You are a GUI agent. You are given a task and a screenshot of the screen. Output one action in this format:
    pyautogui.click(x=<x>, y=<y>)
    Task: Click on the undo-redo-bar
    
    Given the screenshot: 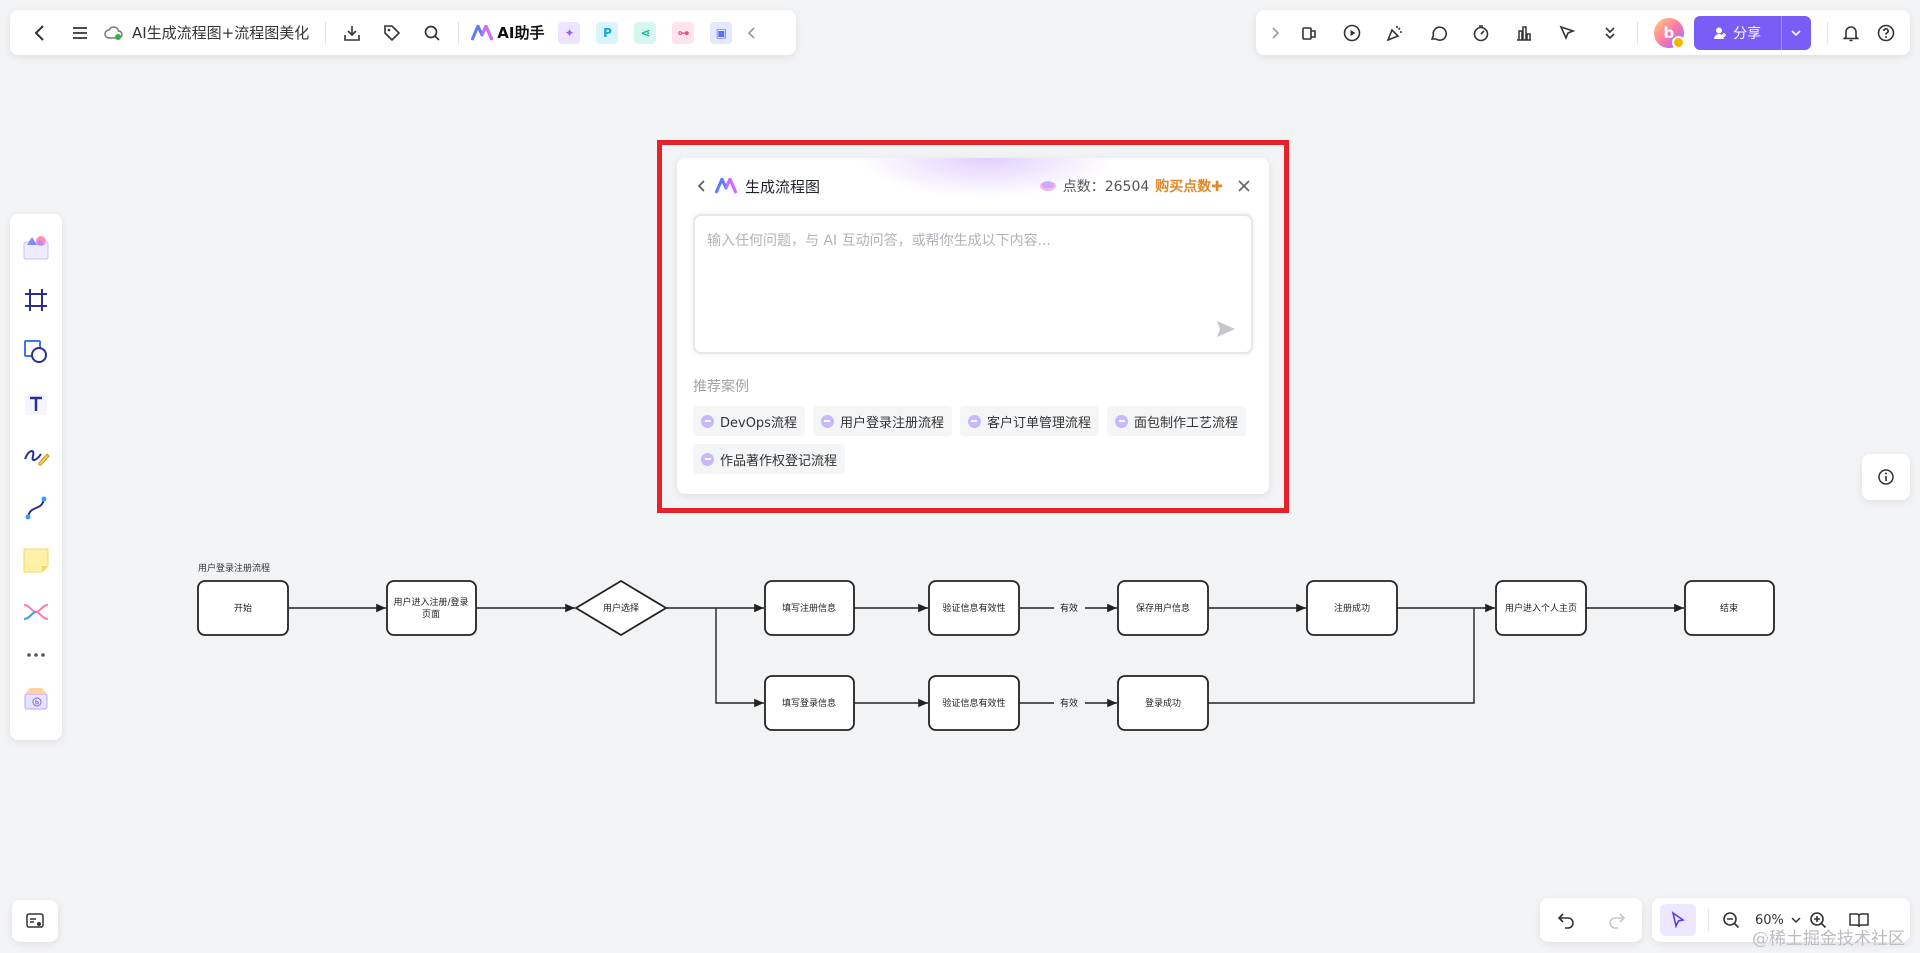 What is the action you would take?
    pyautogui.click(x=1591, y=920)
    